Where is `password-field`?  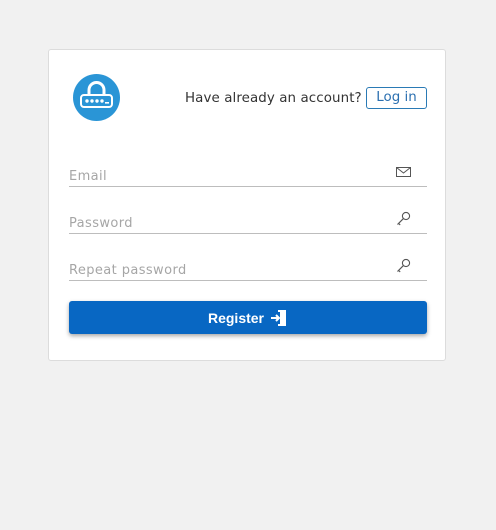
password-field is located at coordinates (248, 221).